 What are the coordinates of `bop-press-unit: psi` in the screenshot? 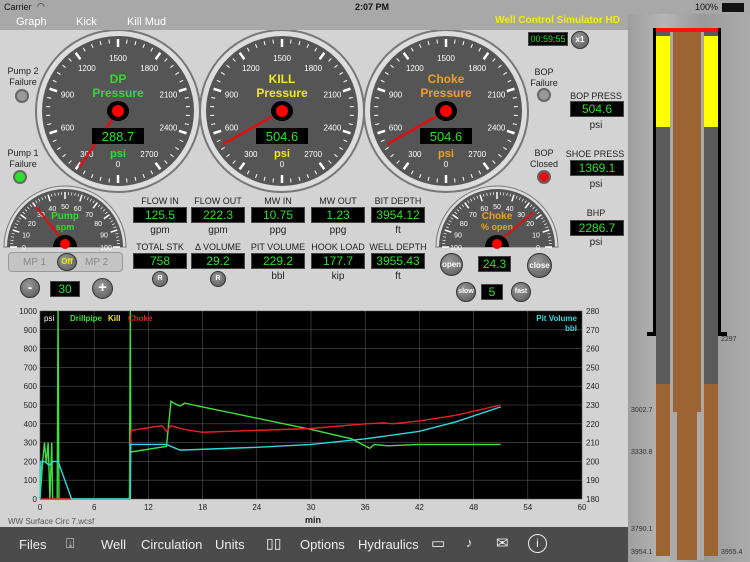 It's located at (596, 125).